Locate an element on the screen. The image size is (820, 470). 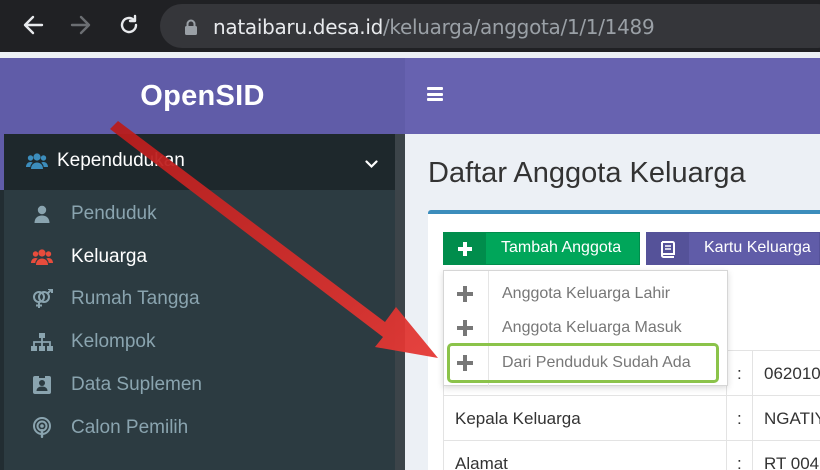
book-icon is located at coordinates (668, 248).